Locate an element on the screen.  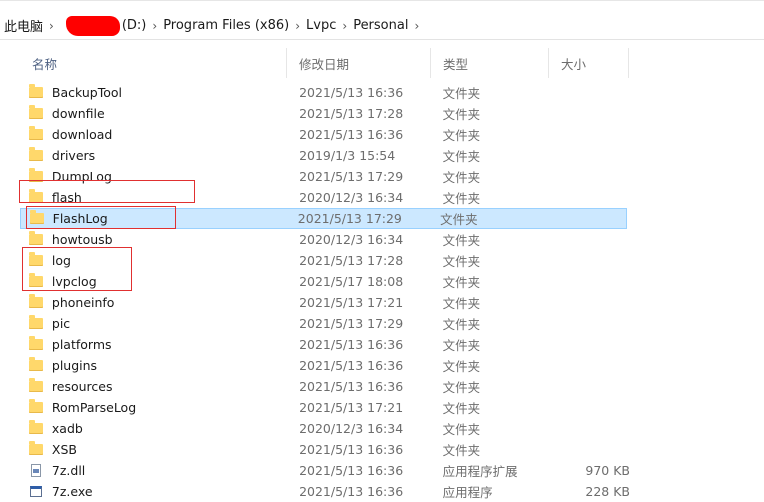
file-row: log 2021/5/13 17:28 文件夹 is located at coordinates (325, 260).